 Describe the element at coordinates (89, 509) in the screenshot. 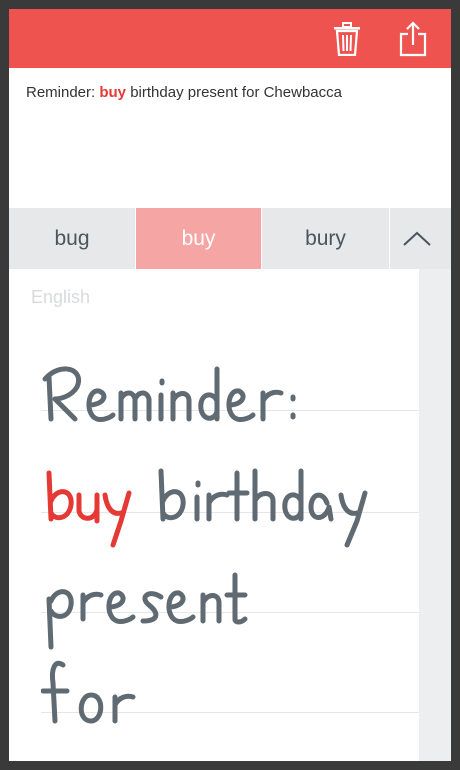

I see `handwriting-highlight-buy` at that location.